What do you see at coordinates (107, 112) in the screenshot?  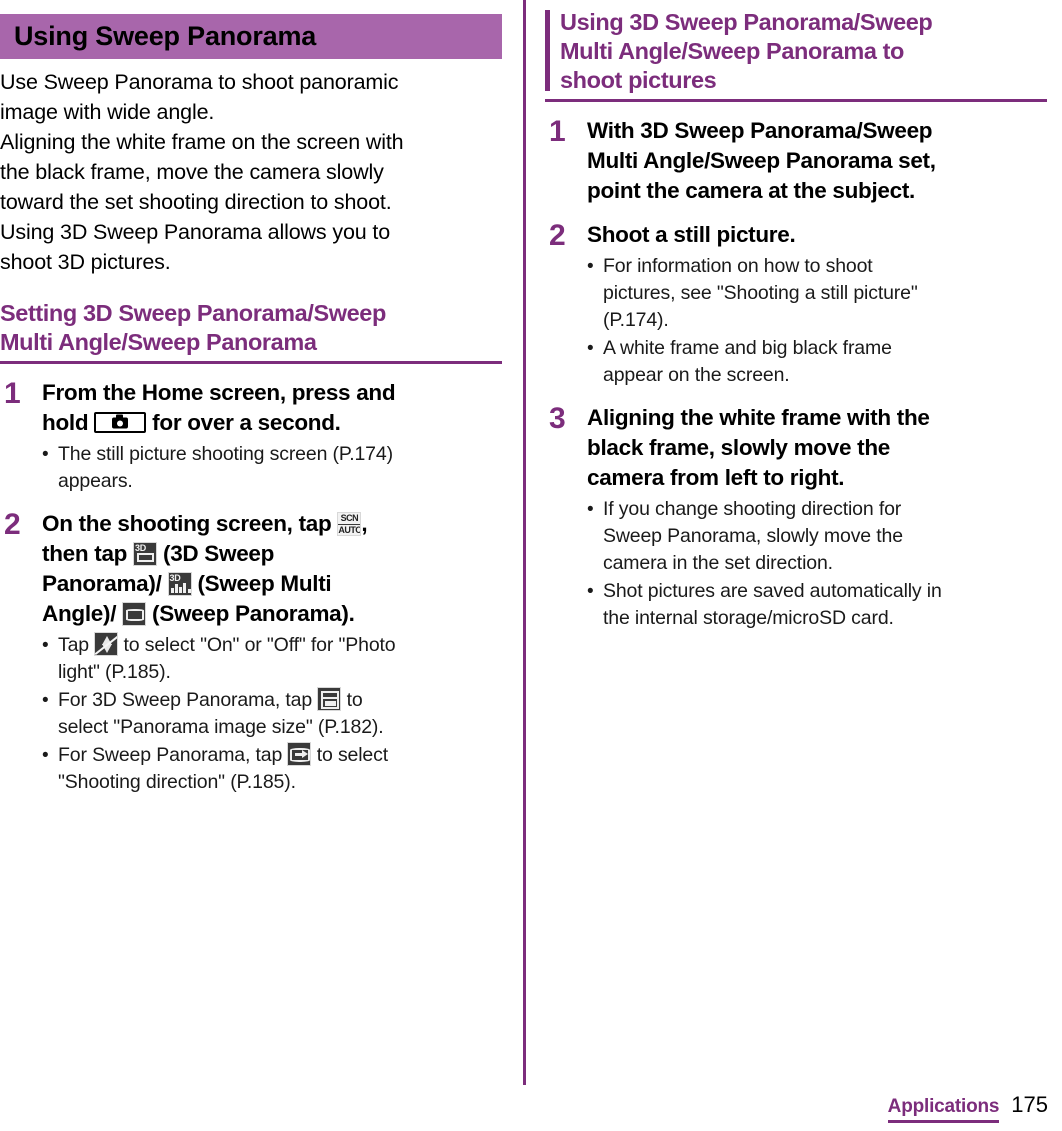 I see `intro-line: image with wide angle.` at bounding box center [107, 112].